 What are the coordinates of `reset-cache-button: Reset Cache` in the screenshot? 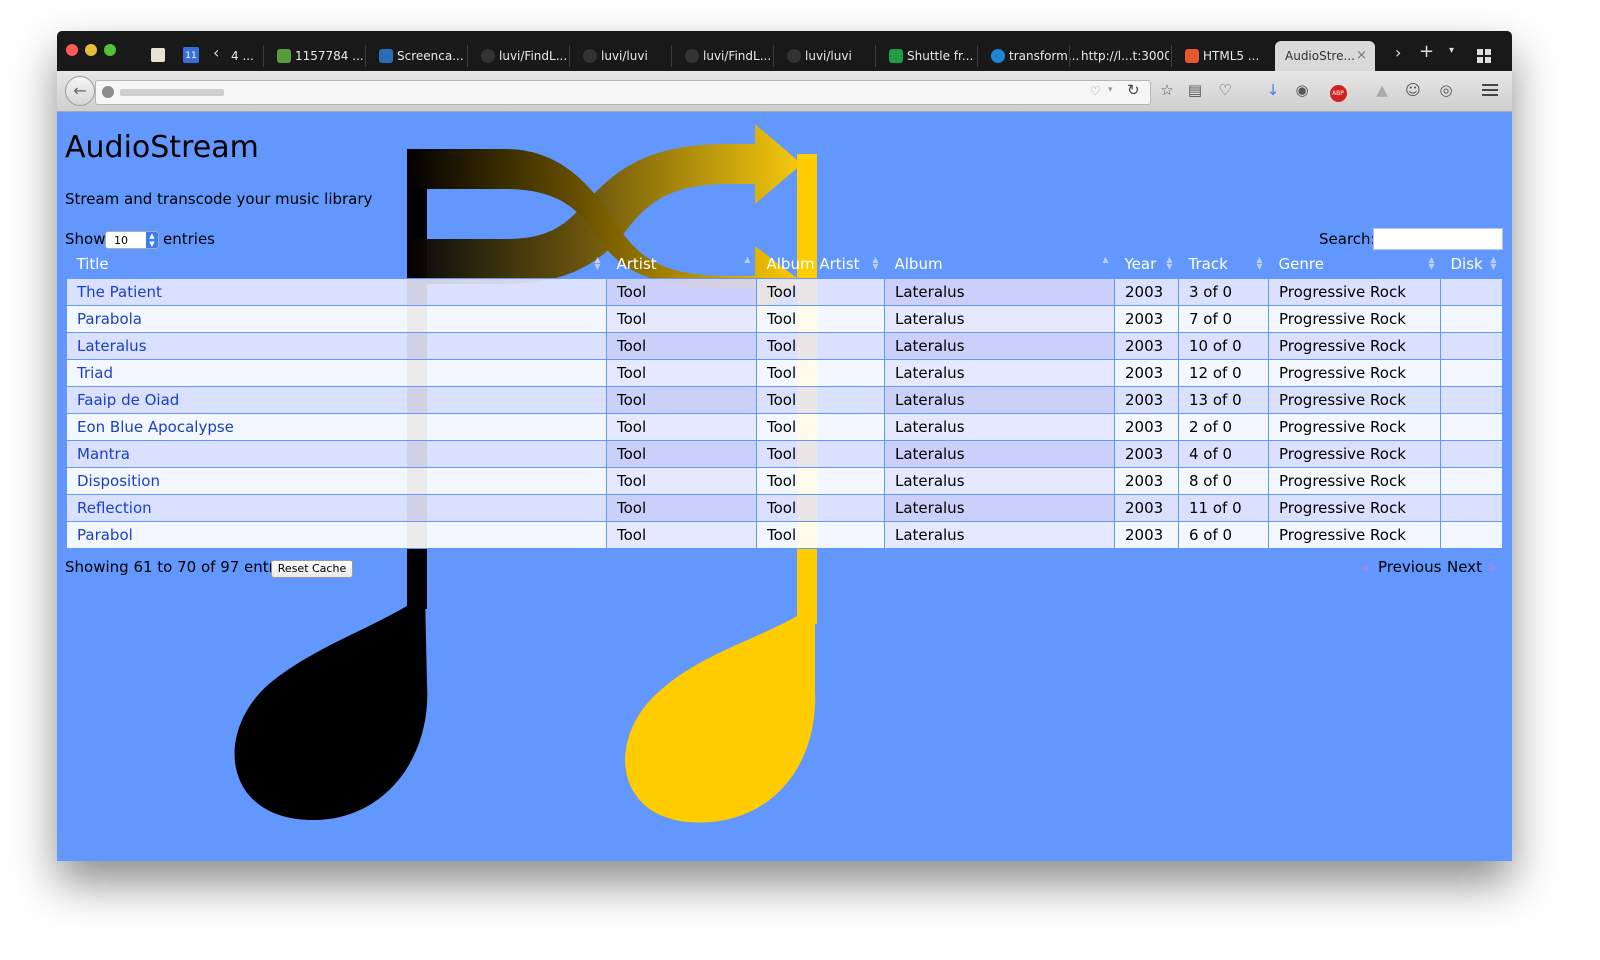 It's located at (312, 569).